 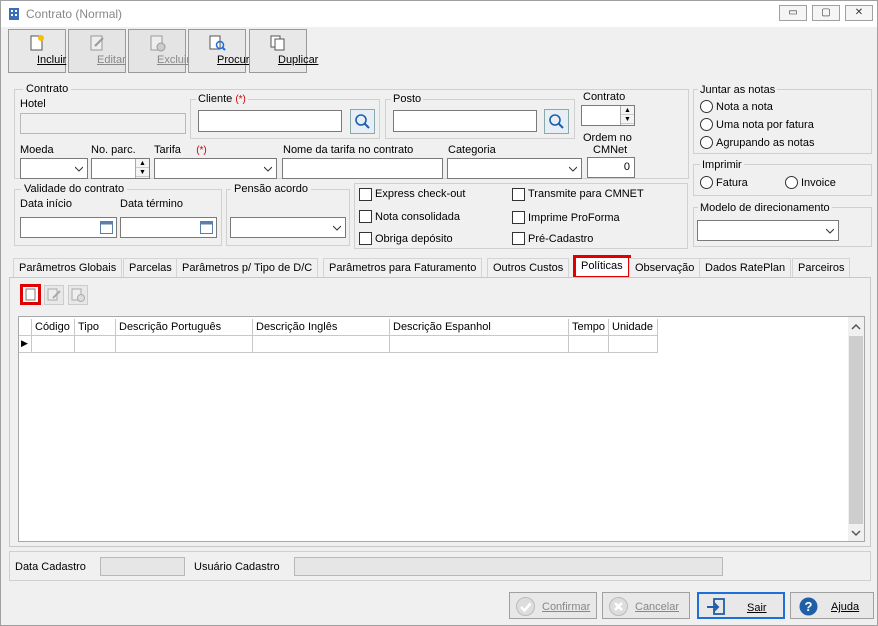 I want to click on nota-consolidada-checkbox, so click(x=365, y=216).